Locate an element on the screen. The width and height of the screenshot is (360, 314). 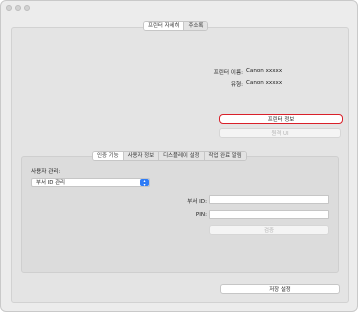
user-management-label: 사용자 관리: is located at coordinates (46, 172).